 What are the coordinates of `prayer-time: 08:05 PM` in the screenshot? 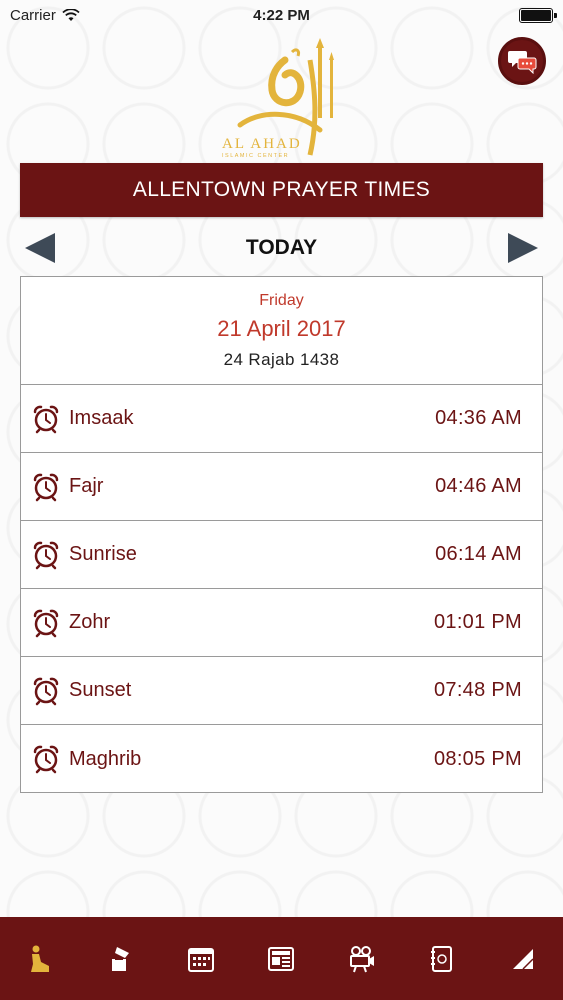 It's located at (477, 758).